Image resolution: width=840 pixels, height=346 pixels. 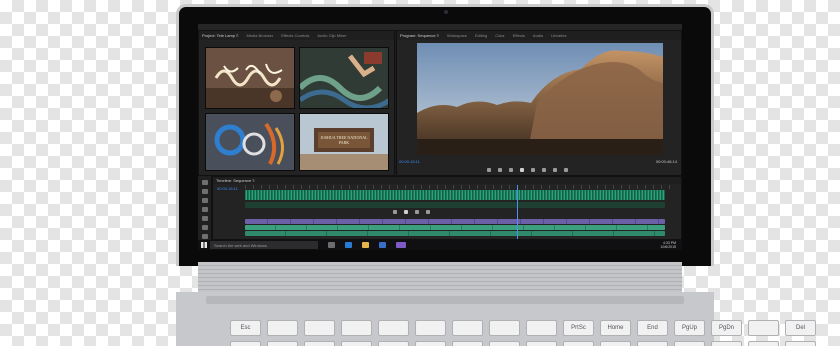 I want to click on clip-thumbnail-park-sign: JOSHUA TREE NATIONAL PARK, so click(x=344, y=142).